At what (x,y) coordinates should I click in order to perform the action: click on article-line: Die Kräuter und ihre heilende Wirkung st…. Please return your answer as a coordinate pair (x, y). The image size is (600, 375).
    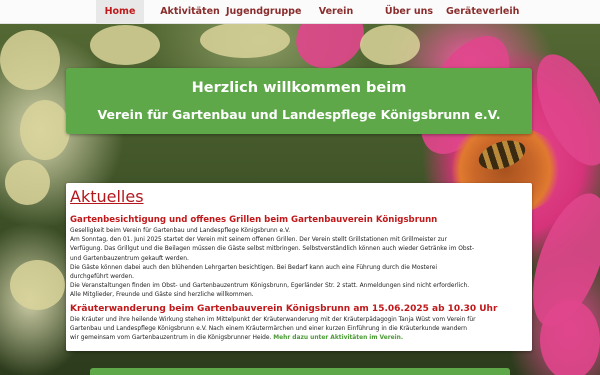
    Looking at the image, I should click on (273, 319).